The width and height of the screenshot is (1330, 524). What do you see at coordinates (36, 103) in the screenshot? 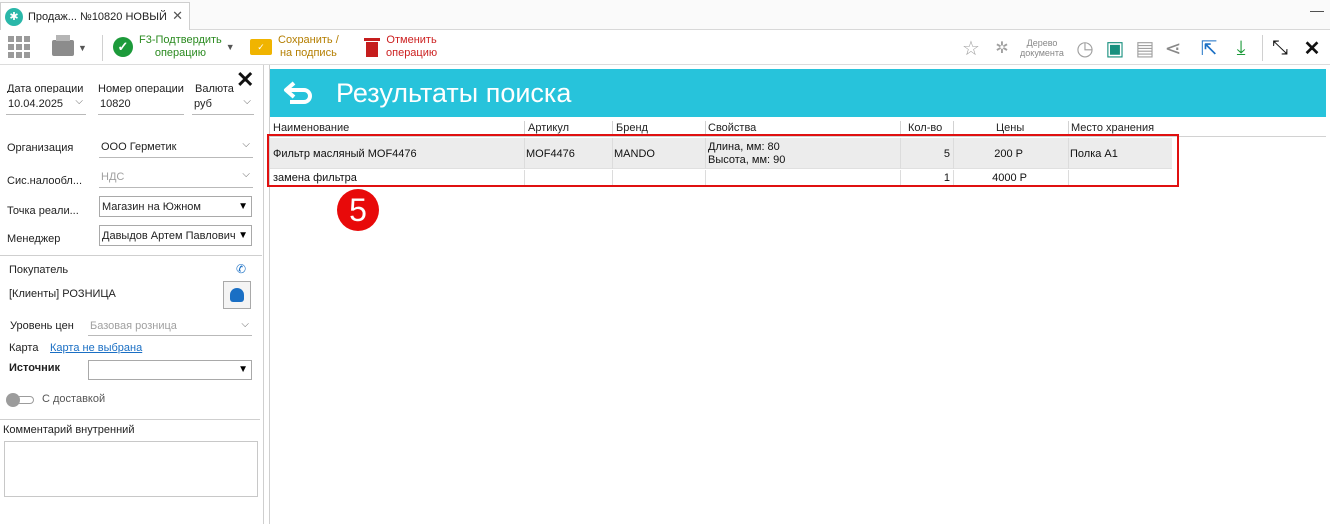
I see `date-value: 10.04.2025` at bounding box center [36, 103].